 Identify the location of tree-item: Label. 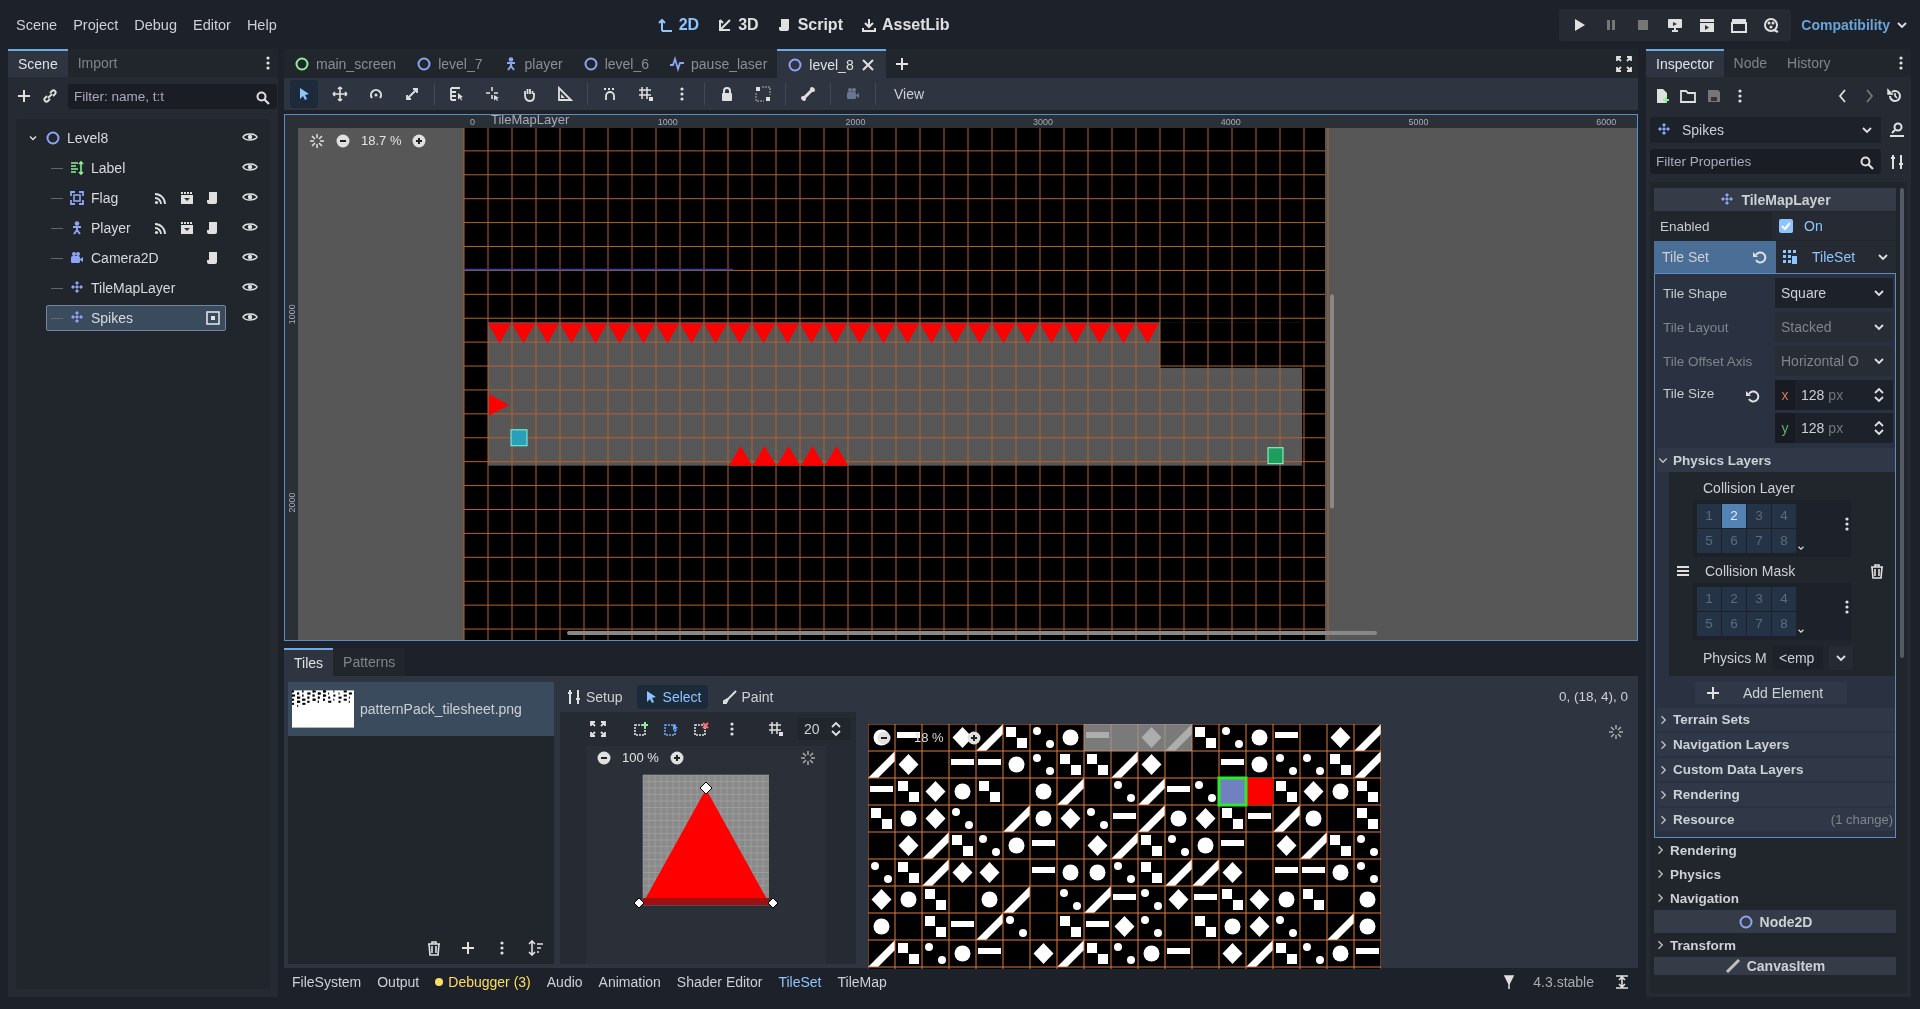
(136, 168).